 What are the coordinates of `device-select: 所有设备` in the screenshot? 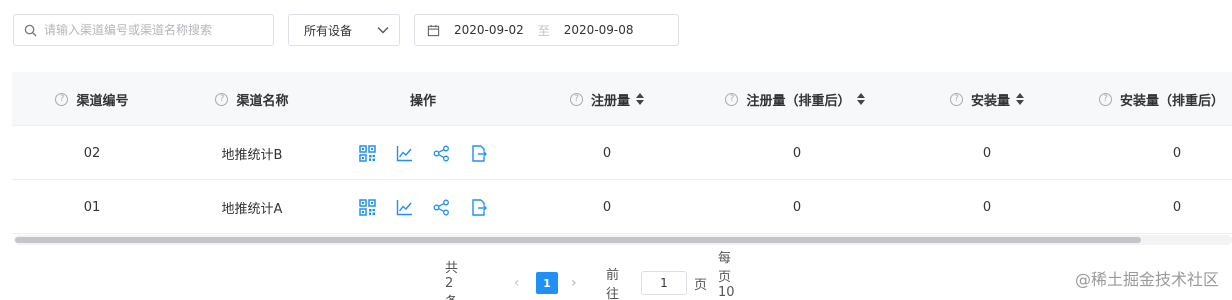 It's located at (344, 30).